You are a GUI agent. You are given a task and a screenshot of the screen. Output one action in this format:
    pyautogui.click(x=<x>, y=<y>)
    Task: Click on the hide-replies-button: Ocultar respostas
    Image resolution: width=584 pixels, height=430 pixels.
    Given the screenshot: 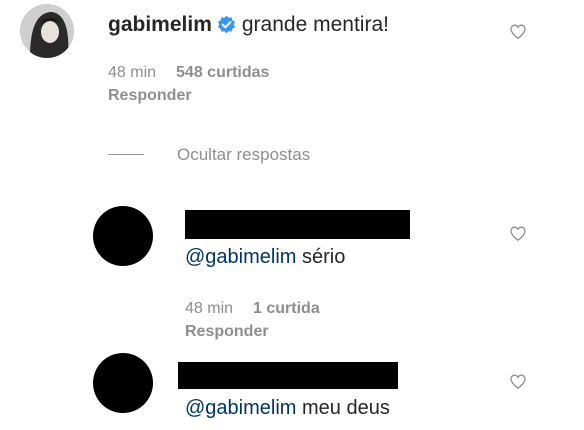 What is the action you would take?
    pyautogui.click(x=243, y=155)
    